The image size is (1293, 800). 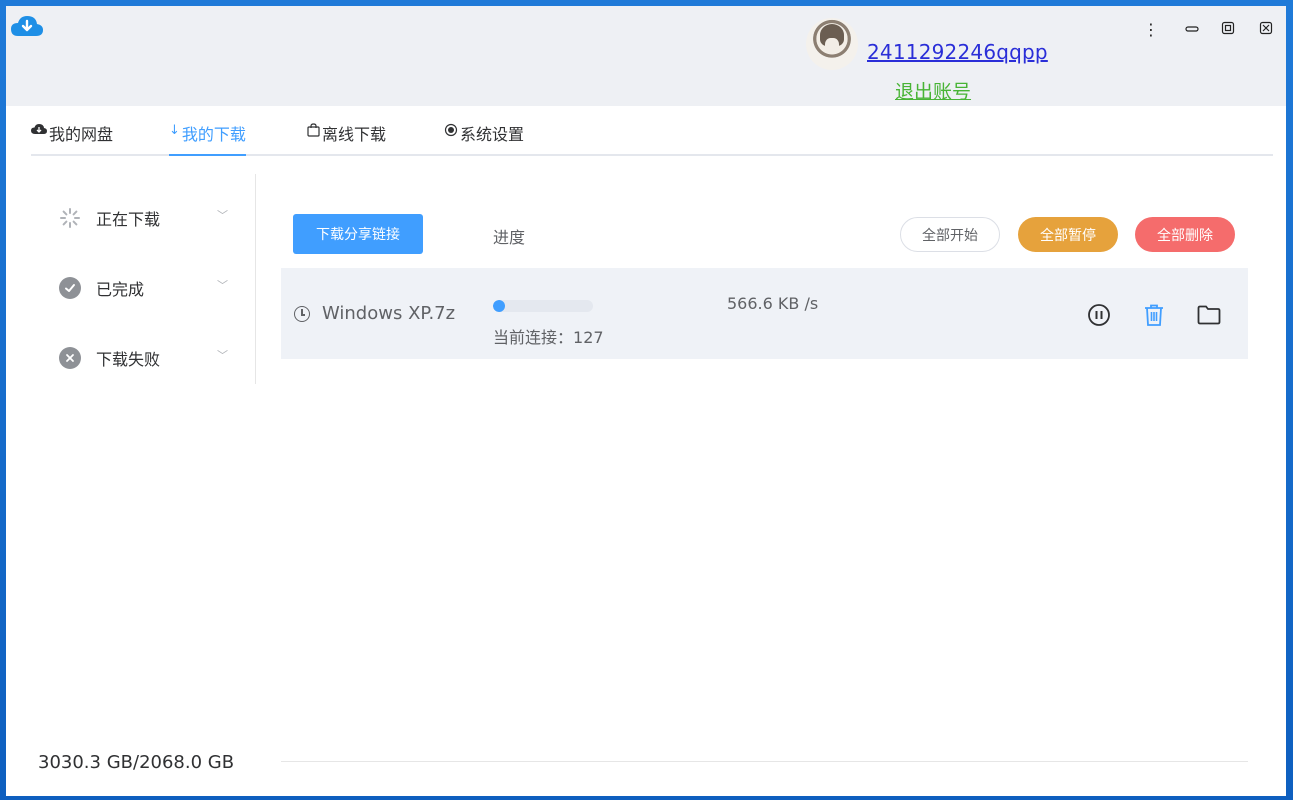 I want to click on connection-value: 127, so click(x=588, y=337).